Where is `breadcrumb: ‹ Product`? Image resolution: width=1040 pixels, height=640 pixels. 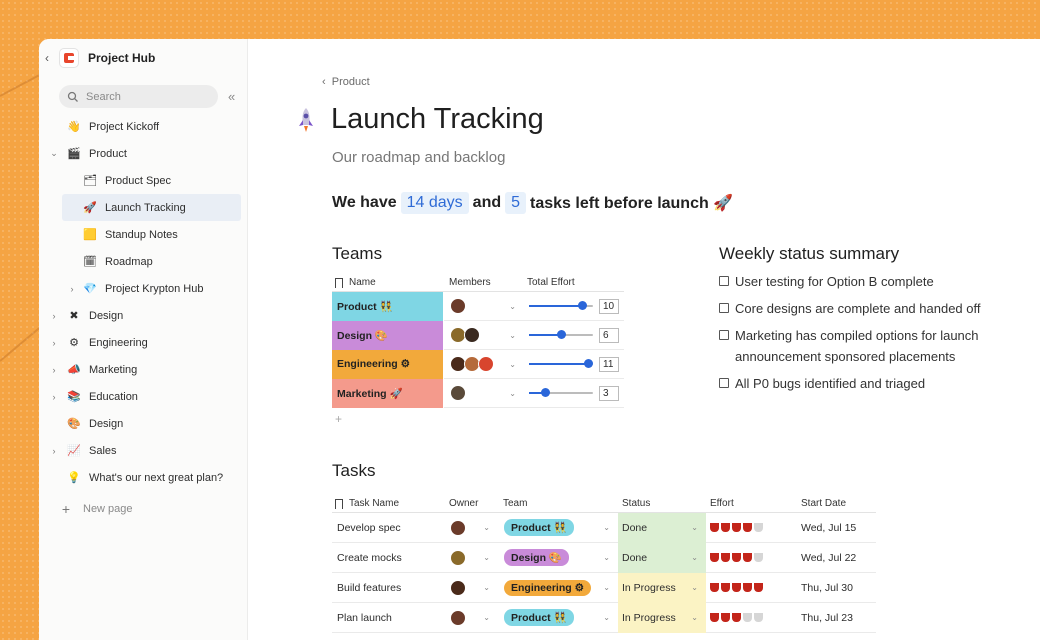 breadcrumb: ‹ Product is located at coordinates (346, 82).